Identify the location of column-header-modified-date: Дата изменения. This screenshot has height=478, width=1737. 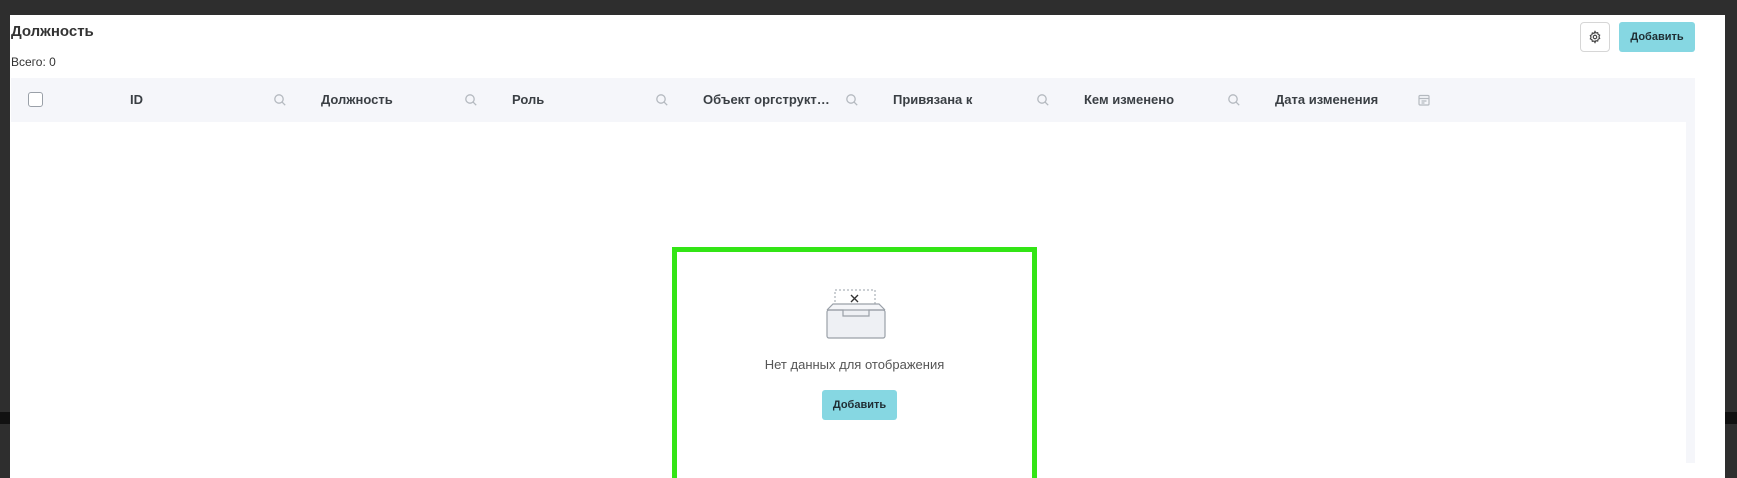
(1326, 99).